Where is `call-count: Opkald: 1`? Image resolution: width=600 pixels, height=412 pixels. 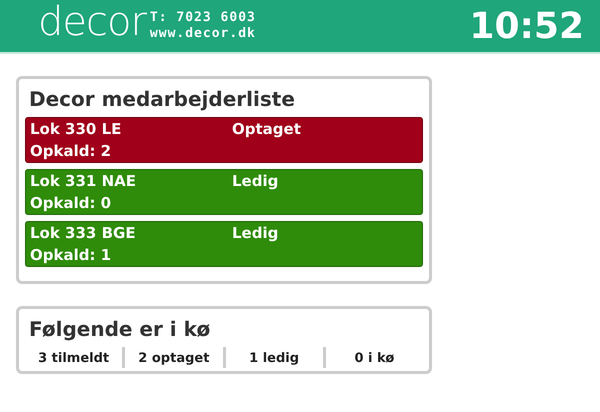 call-count: Opkald: 1 is located at coordinates (71, 255).